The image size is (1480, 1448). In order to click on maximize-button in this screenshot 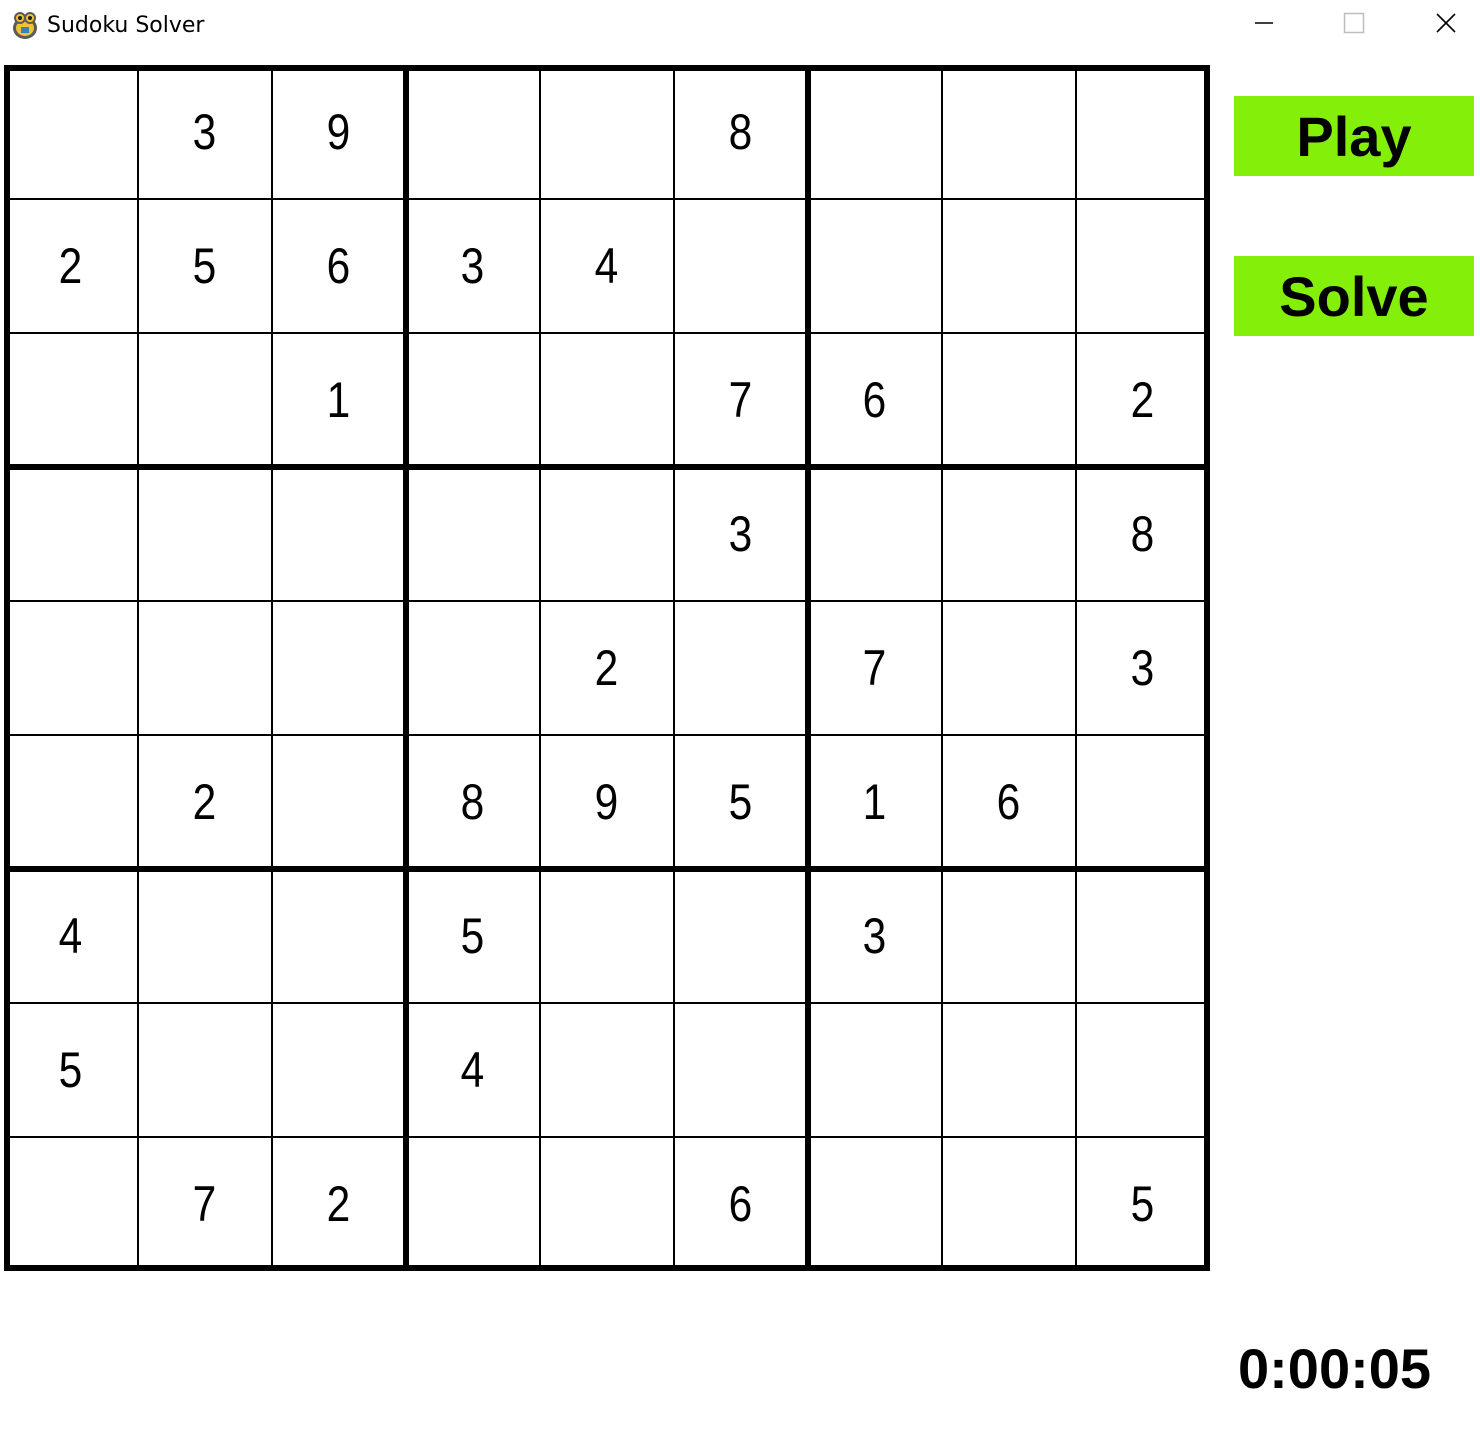, I will do `click(1354, 25)`.